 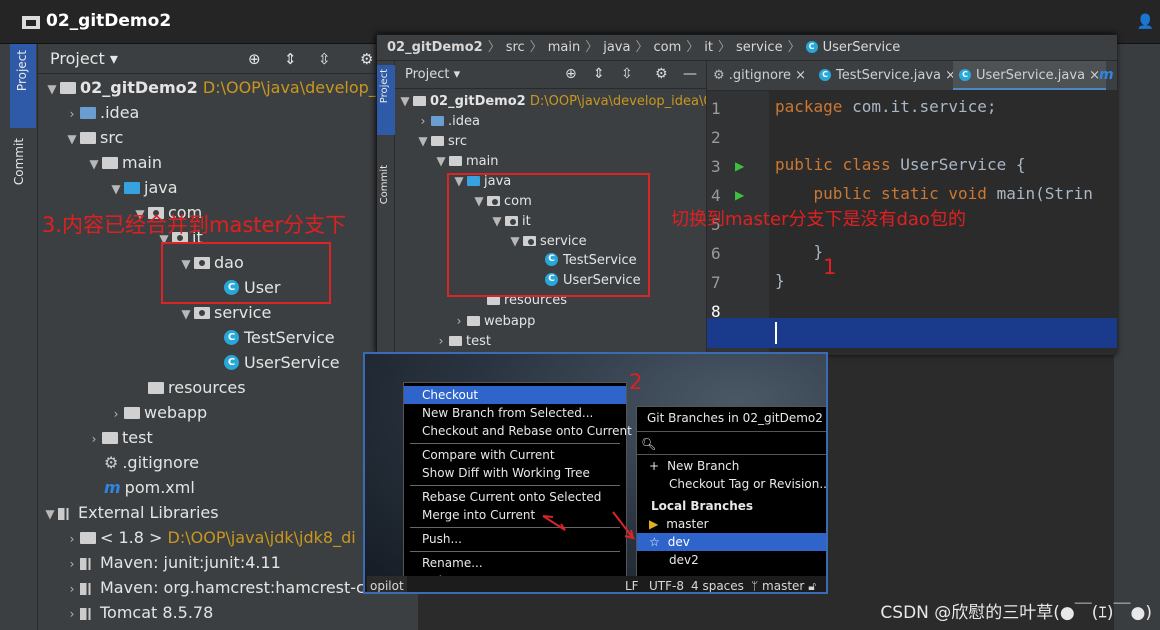 What do you see at coordinates (551, 101) in the screenshot?
I see `overlay-tree-root: ▼ 02_gitDemo2 D:\OOP\java\develop_idea\0` at bounding box center [551, 101].